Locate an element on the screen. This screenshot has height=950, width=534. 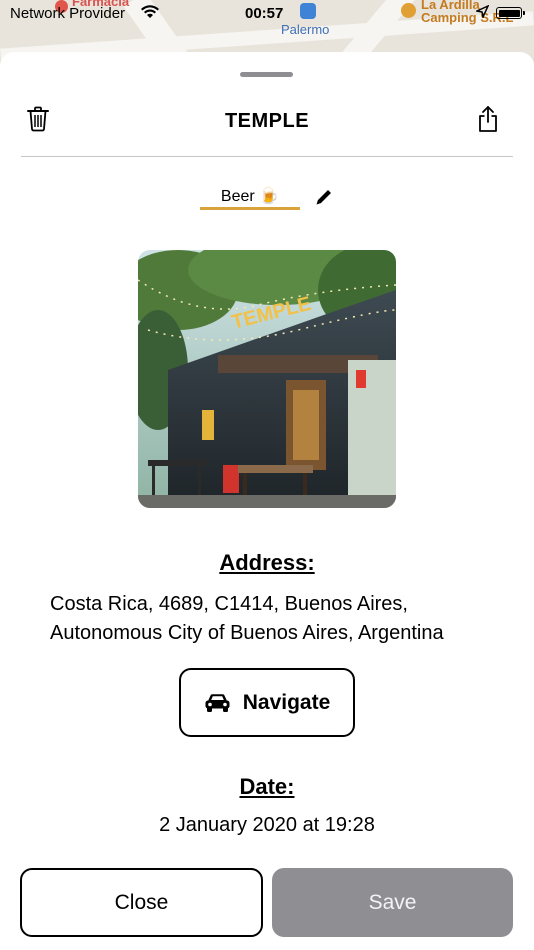
save-button: Save is located at coordinates (392, 902).